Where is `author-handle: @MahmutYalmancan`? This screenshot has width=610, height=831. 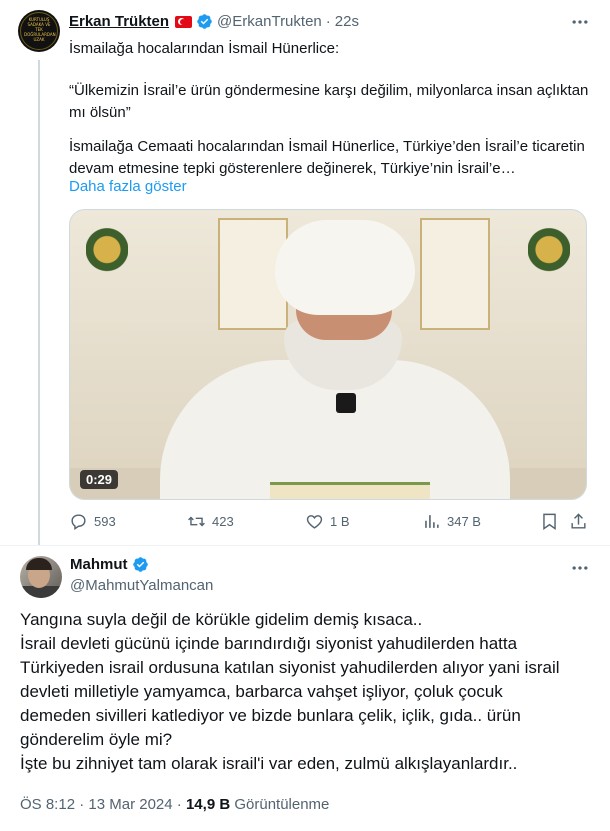 author-handle: @MahmutYalmancan is located at coordinates (141, 585).